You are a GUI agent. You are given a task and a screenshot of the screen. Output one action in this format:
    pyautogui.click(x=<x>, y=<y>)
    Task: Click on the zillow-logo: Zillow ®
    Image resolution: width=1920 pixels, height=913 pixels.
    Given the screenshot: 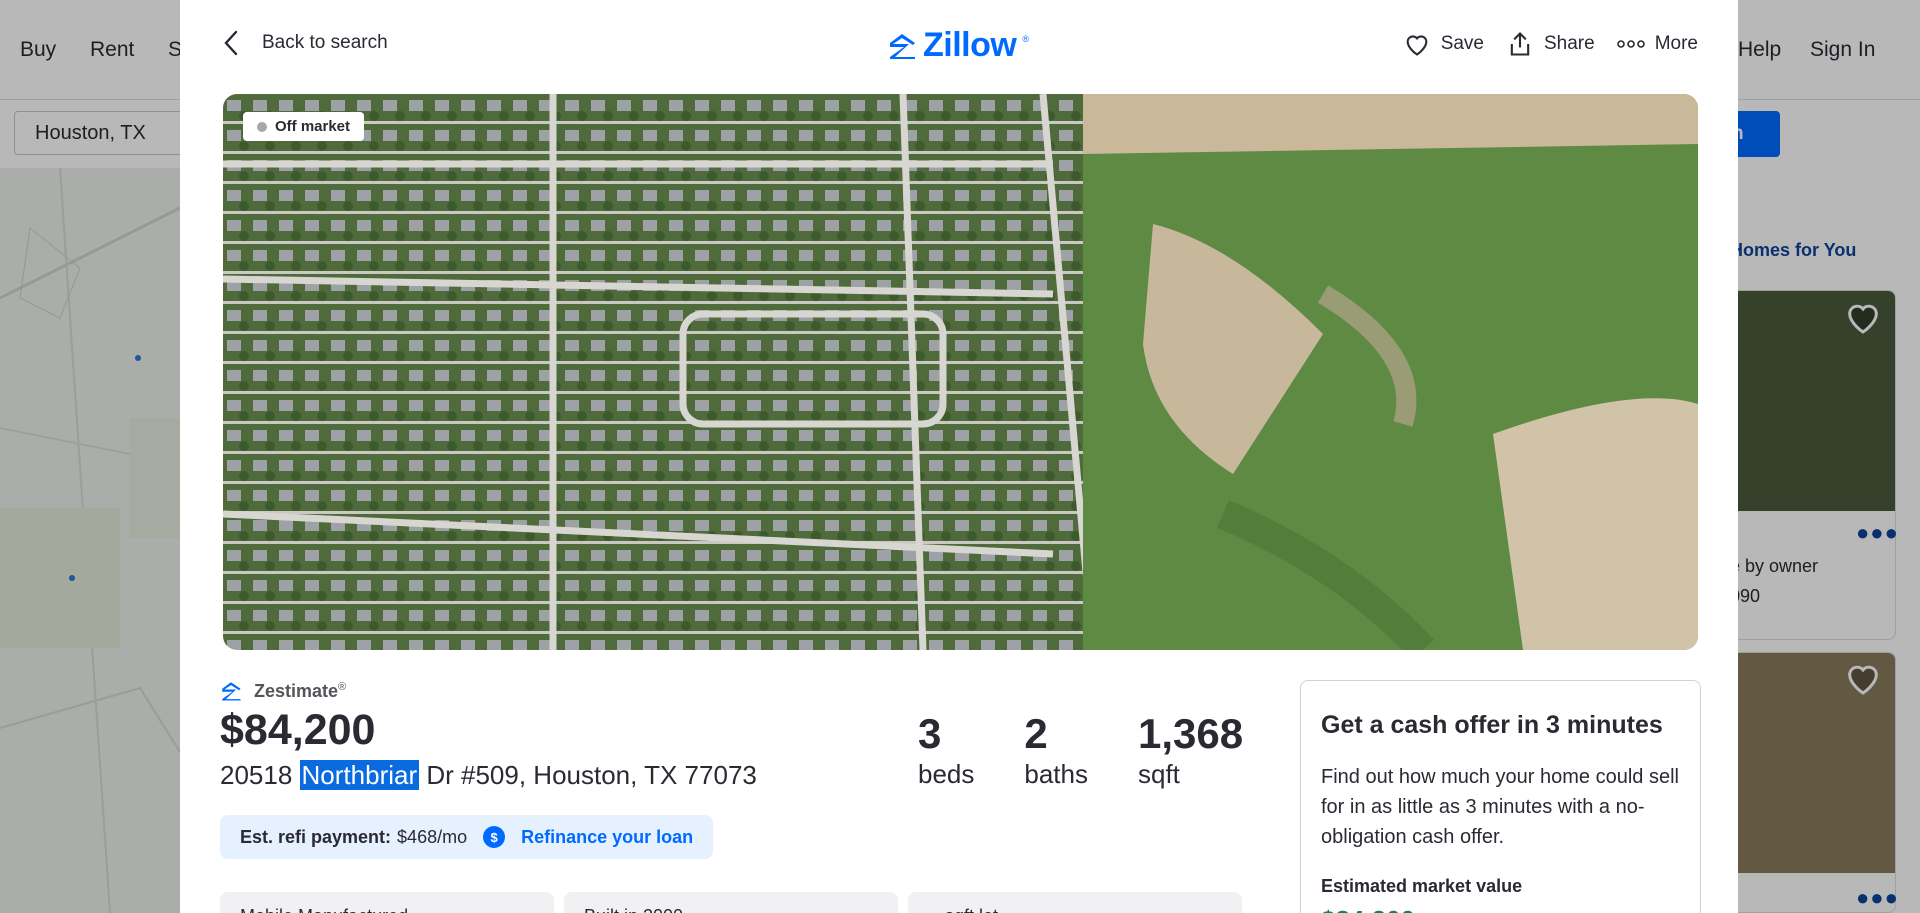 What is the action you would take?
    pyautogui.click(x=958, y=45)
    